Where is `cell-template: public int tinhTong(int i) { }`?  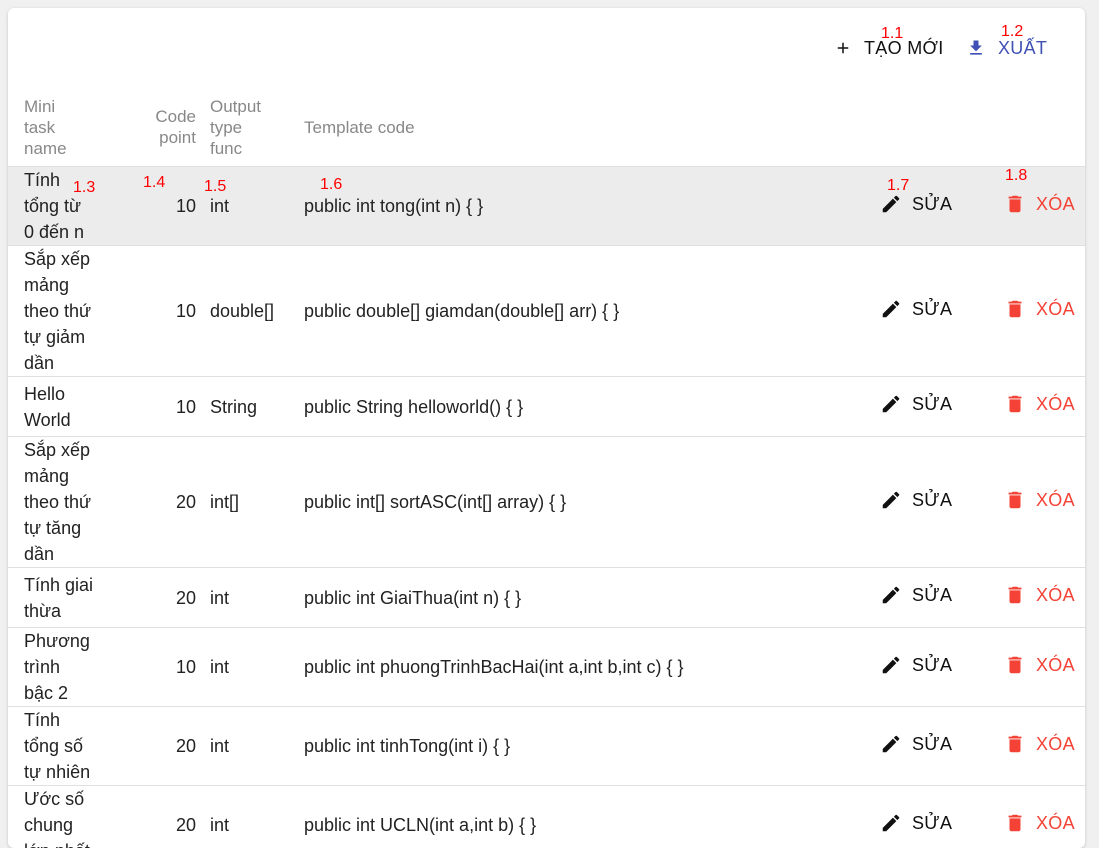 cell-template: public int tinhTong(int i) { } is located at coordinates (584, 746).